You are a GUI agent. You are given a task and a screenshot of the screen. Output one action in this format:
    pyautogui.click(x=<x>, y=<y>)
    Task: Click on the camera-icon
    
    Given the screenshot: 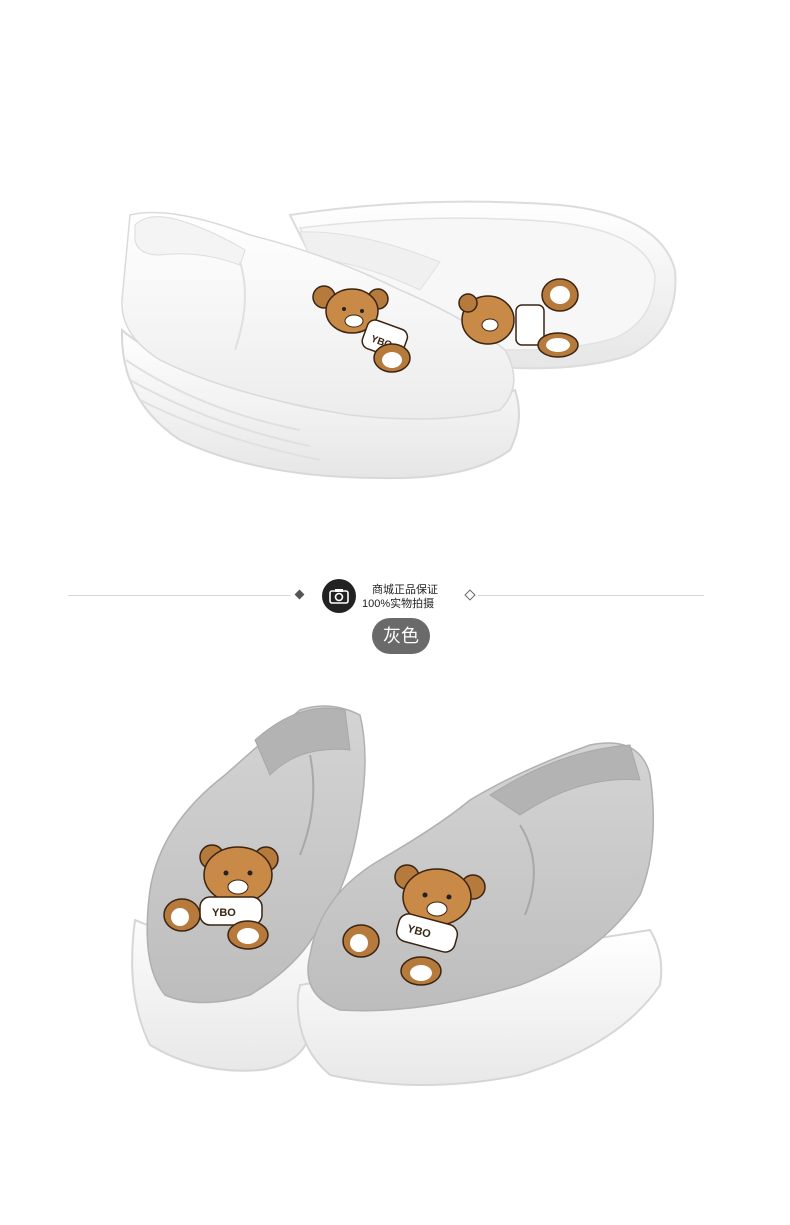 What is the action you would take?
    pyautogui.click(x=339, y=596)
    